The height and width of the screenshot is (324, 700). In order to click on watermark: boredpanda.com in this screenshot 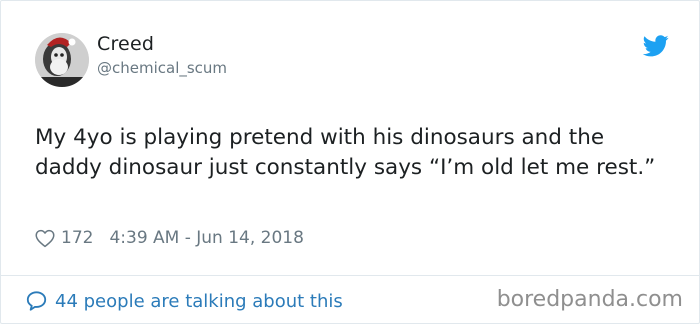, I will do `click(589, 299)`.